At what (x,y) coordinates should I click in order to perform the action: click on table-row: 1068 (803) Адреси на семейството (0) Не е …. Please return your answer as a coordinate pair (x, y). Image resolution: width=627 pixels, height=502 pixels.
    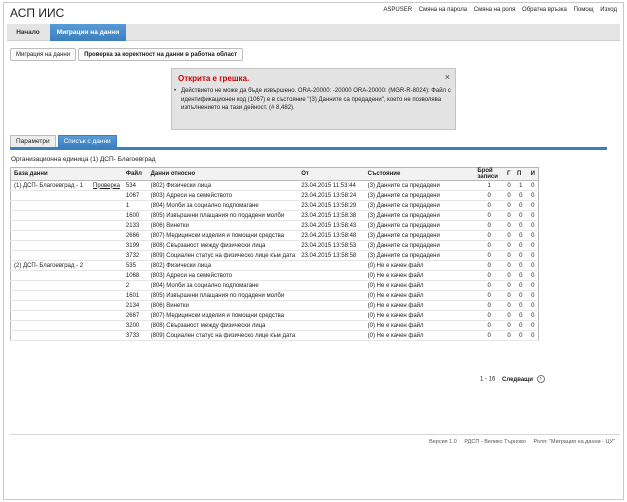
    Looking at the image, I should click on (274, 275).